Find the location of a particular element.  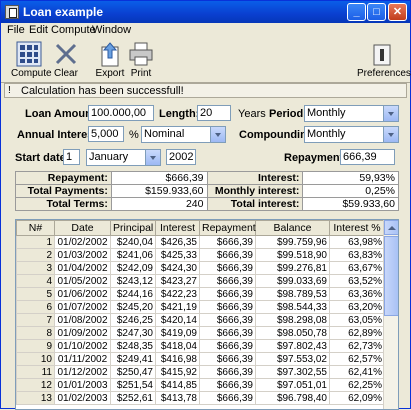

table-cell: 10 is located at coordinates (35, 359).